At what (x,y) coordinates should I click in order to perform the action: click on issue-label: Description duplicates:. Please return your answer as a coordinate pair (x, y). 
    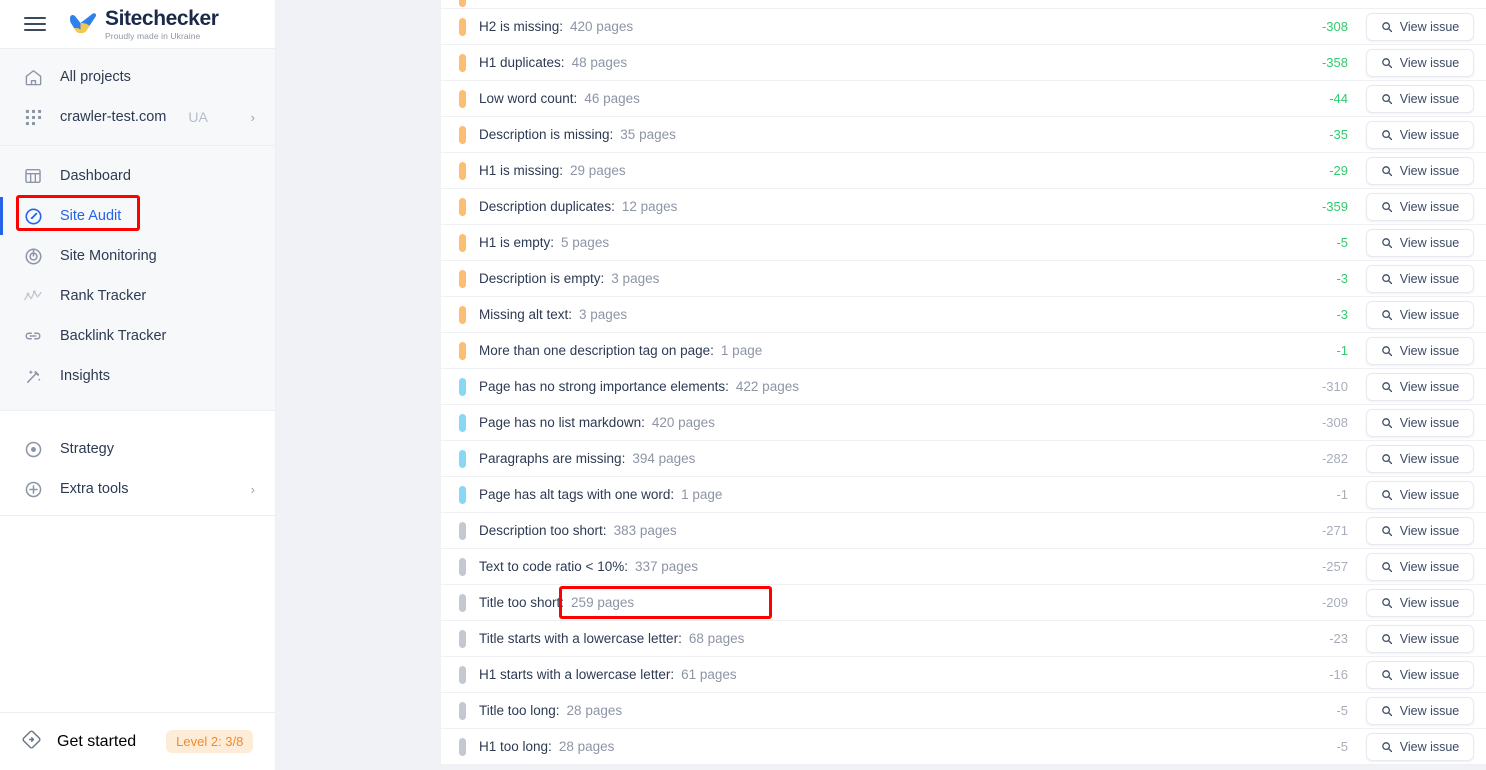
    Looking at the image, I should click on (547, 206).